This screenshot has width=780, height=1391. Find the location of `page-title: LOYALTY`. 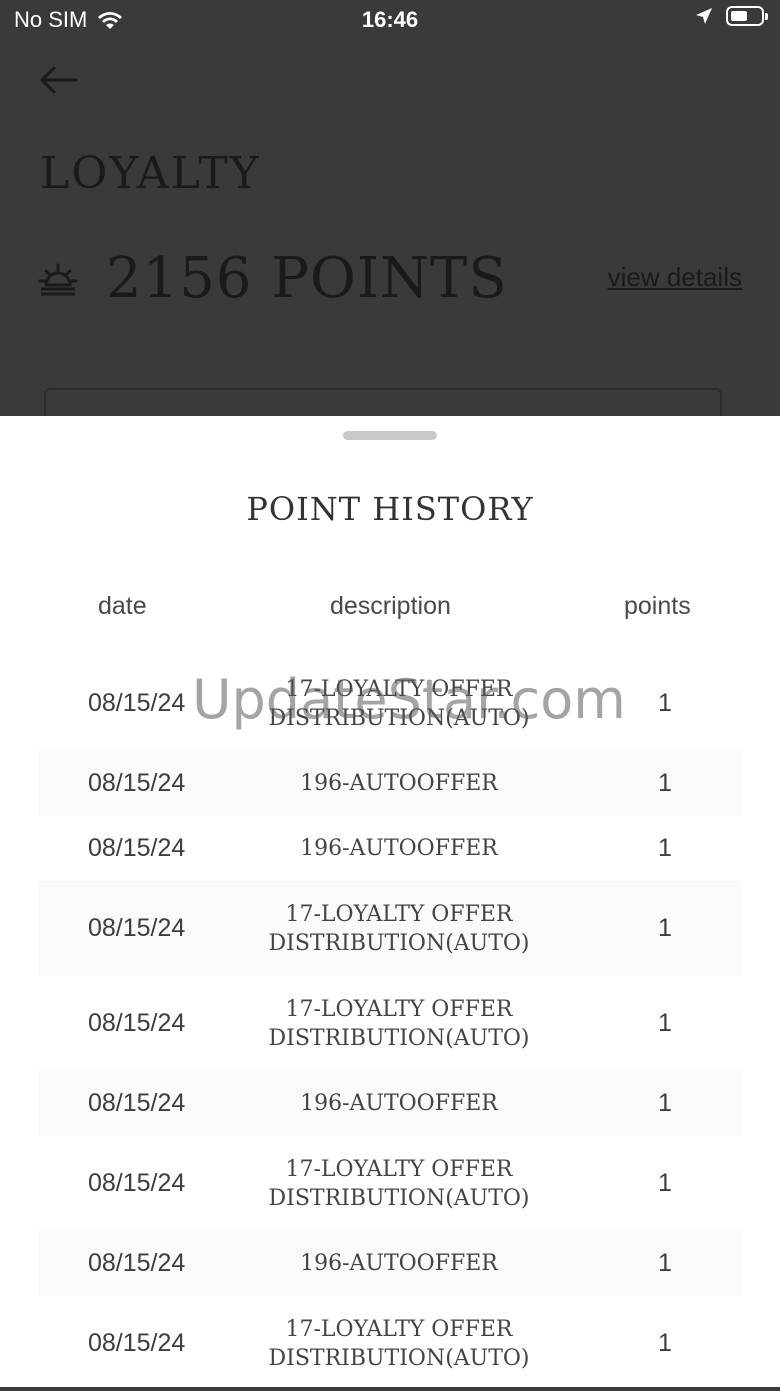

page-title: LOYALTY is located at coordinates (150, 173).